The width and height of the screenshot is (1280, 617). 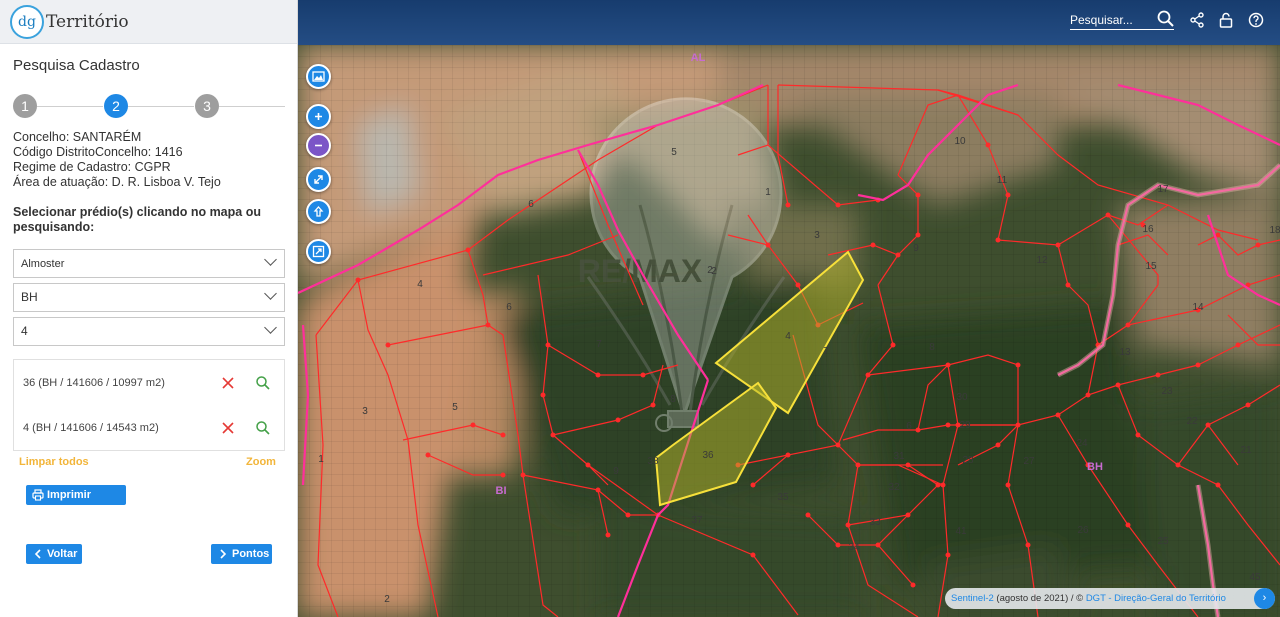 I want to click on parcel-number-label: 28, so click(x=968, y=460).